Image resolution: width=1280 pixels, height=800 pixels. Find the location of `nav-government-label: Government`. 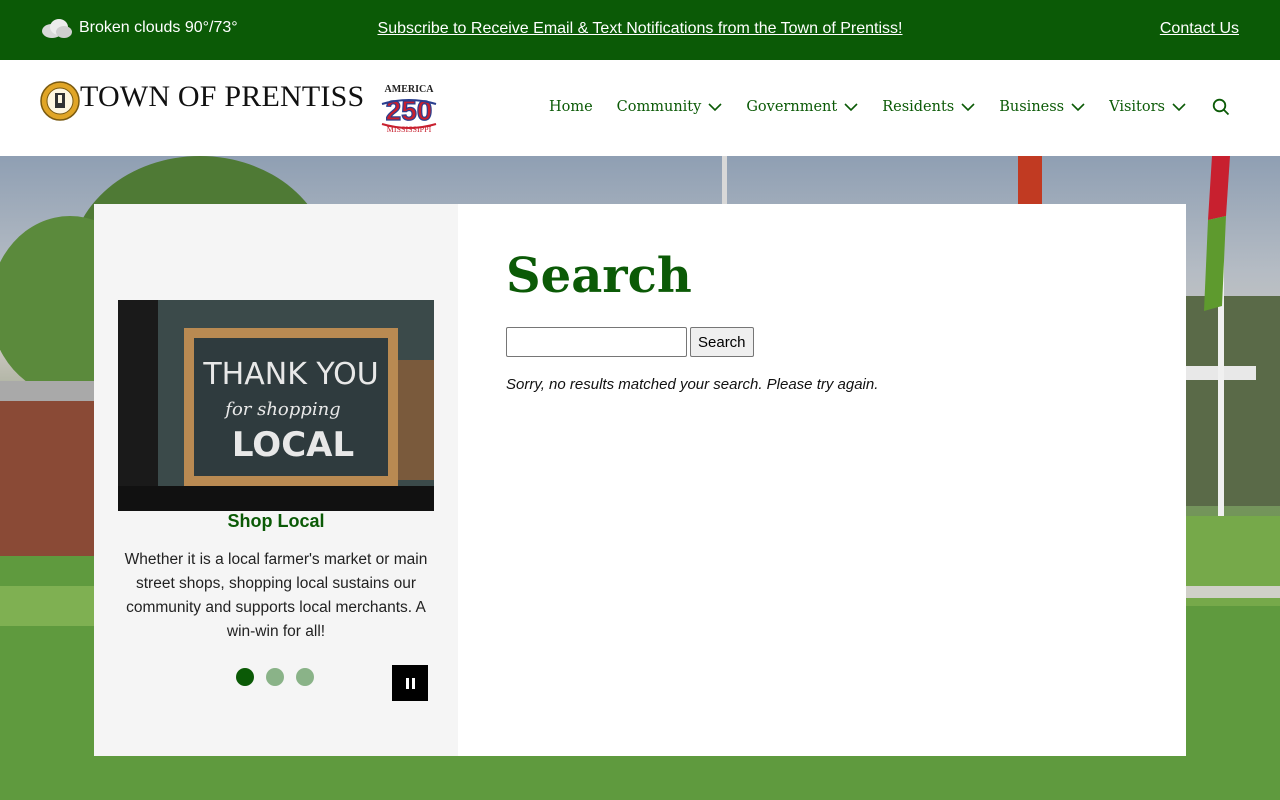

nav-government-label: Government is located at coordinates (792, 107).